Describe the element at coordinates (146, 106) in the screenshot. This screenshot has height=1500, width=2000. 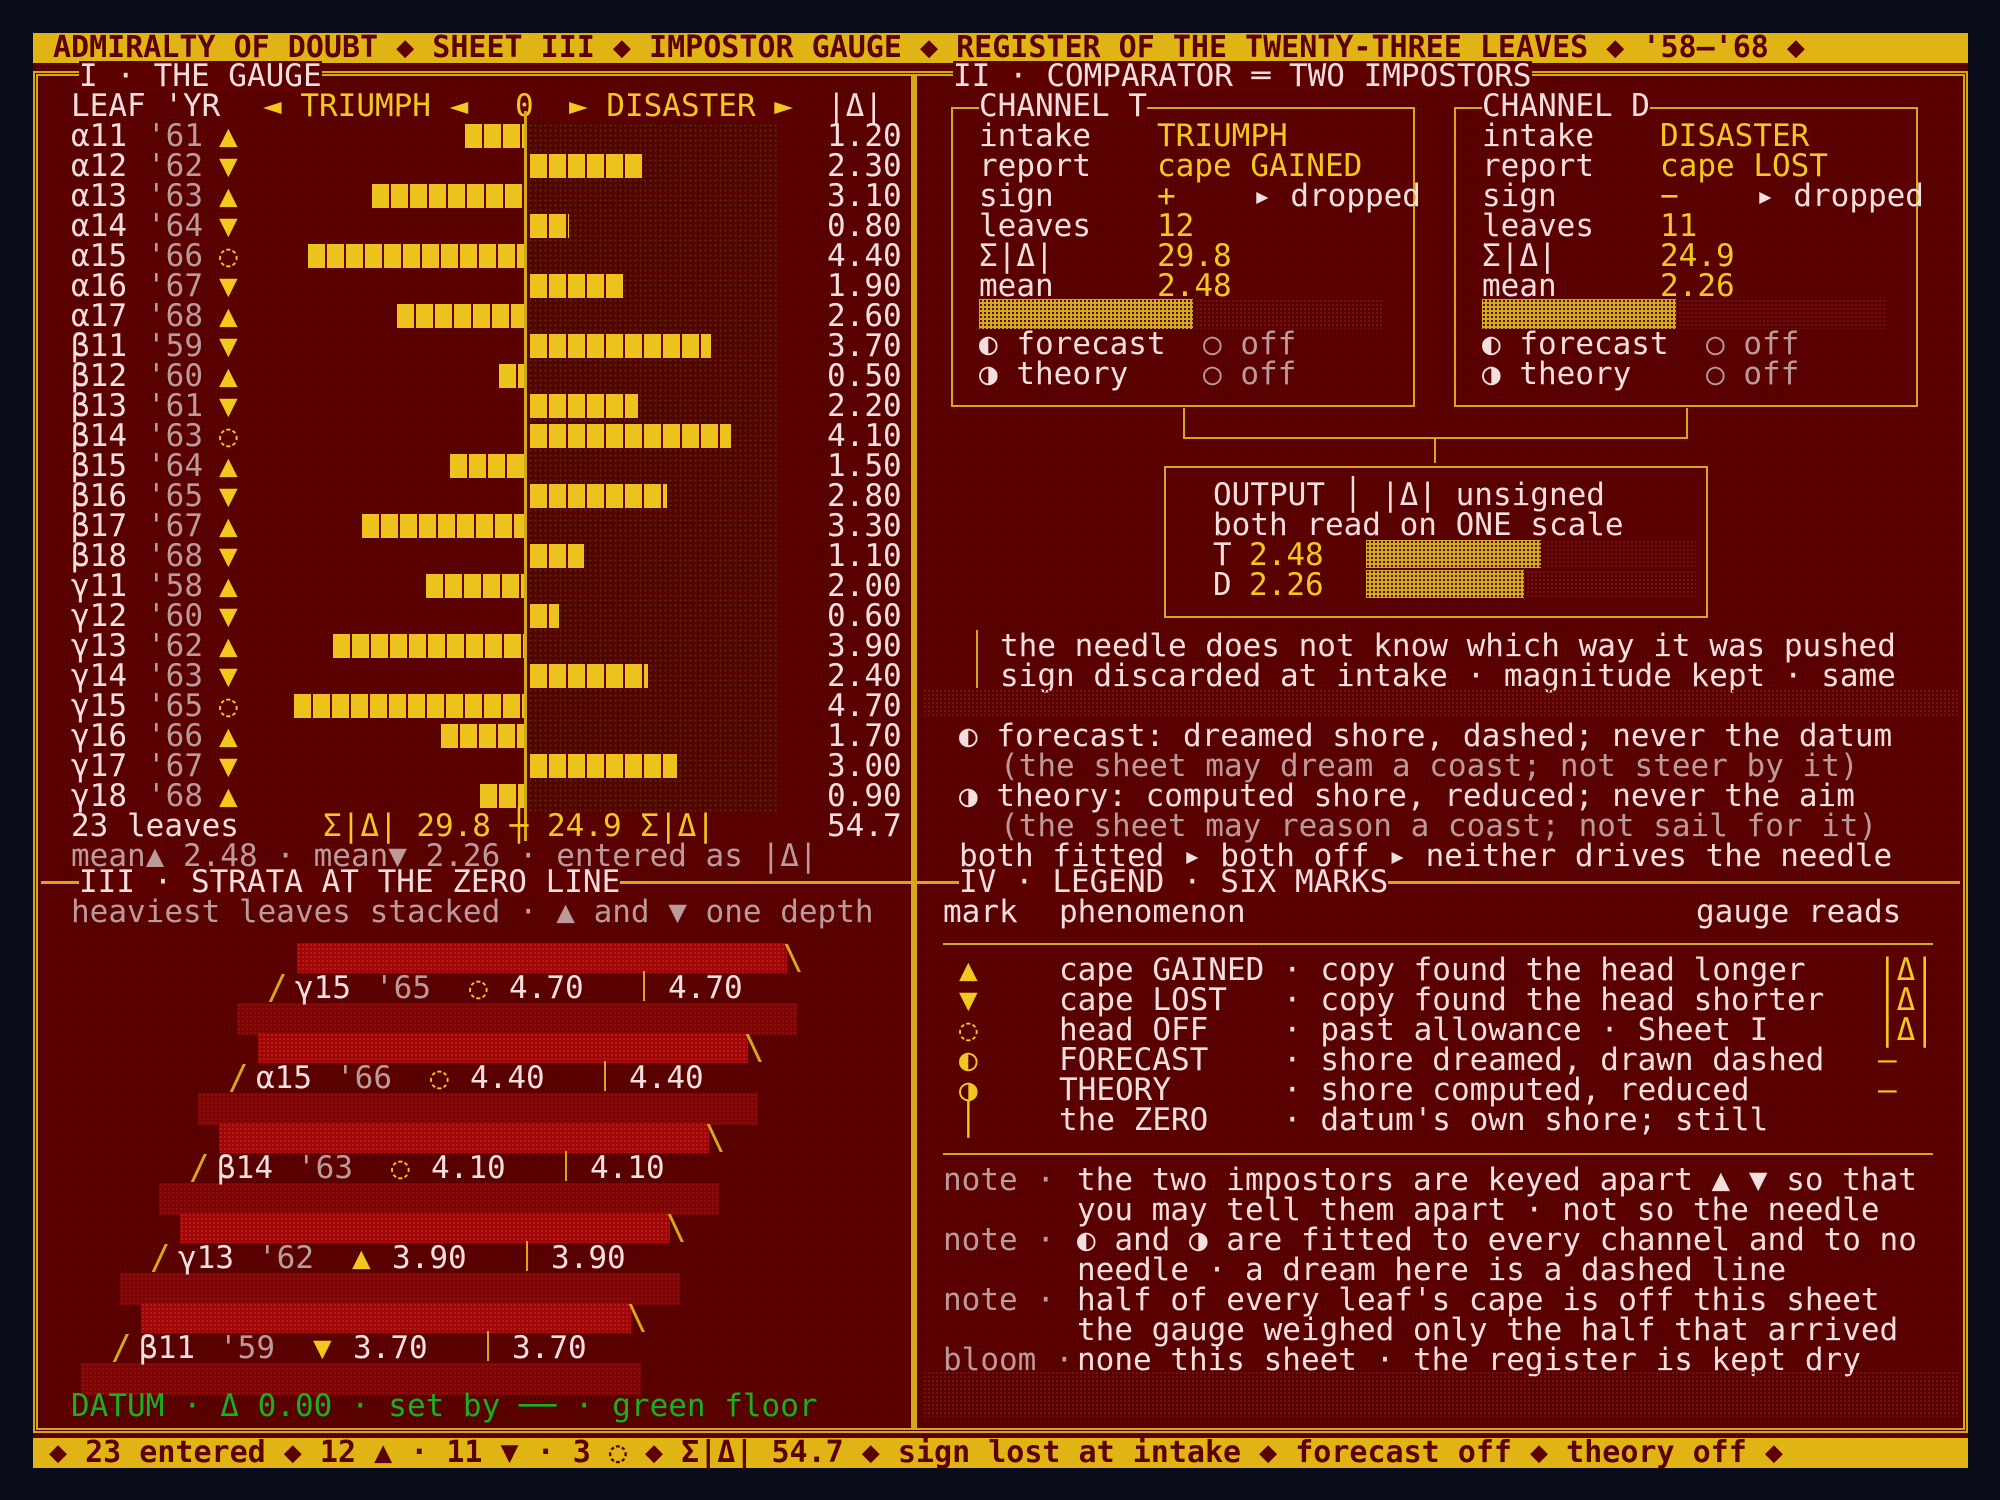
I see `col-leaf-header: LEAF 'YR` at that location.